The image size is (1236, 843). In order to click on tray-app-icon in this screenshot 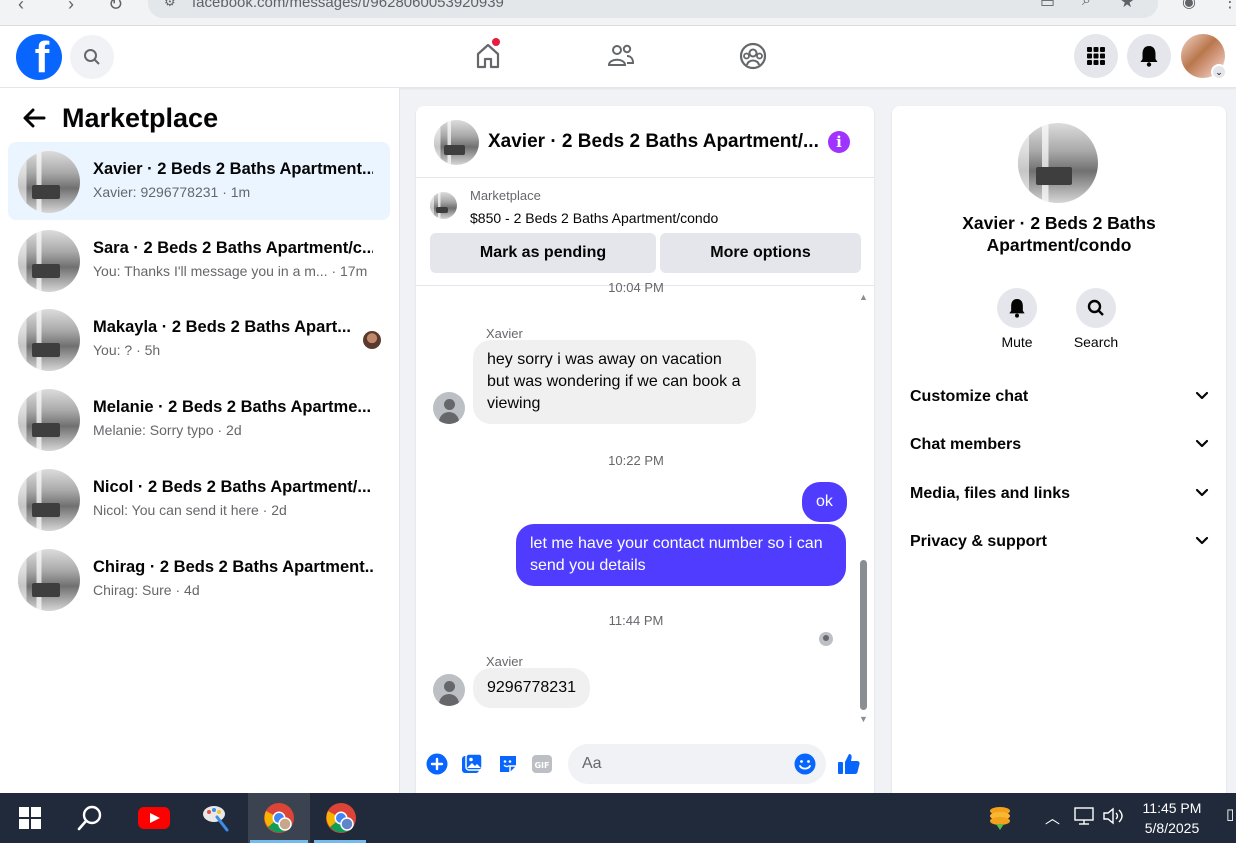, I will do `click(1000, 818)`.